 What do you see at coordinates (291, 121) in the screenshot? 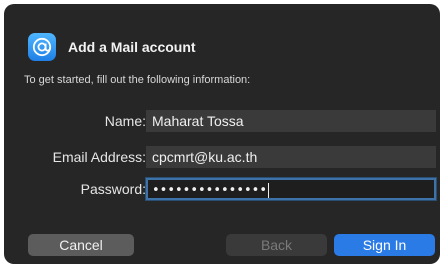
I see `name-input: Maharat Tossa` at bounding box center [291, 121].